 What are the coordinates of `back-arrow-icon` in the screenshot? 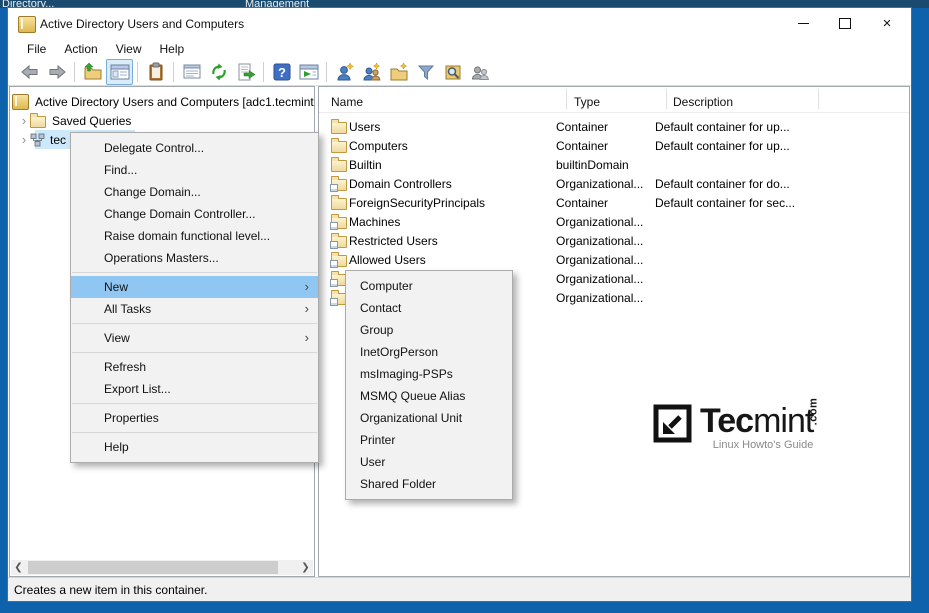 It's located at (28, 71).